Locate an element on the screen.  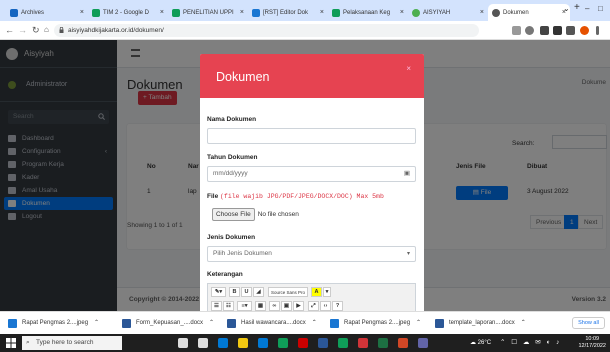
list-icon: ☰ is located at coordinates (216, 306).